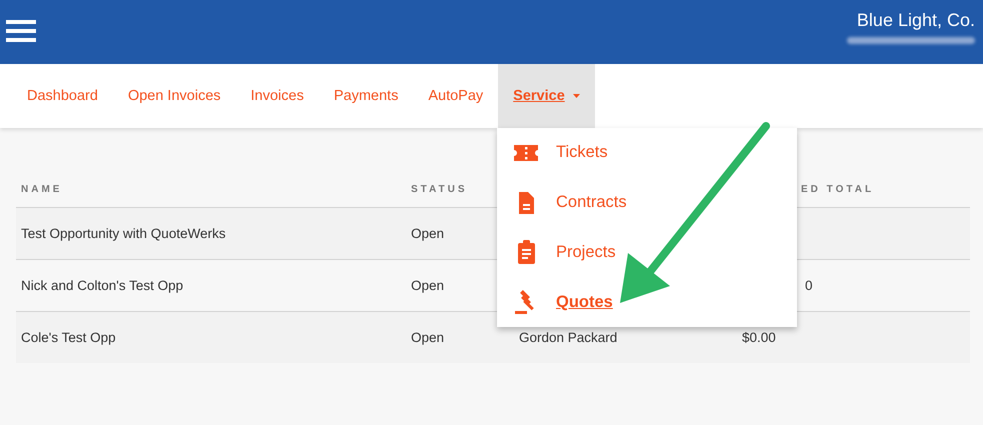  I want to click on nav-tab: Payments, so click(366, 96).